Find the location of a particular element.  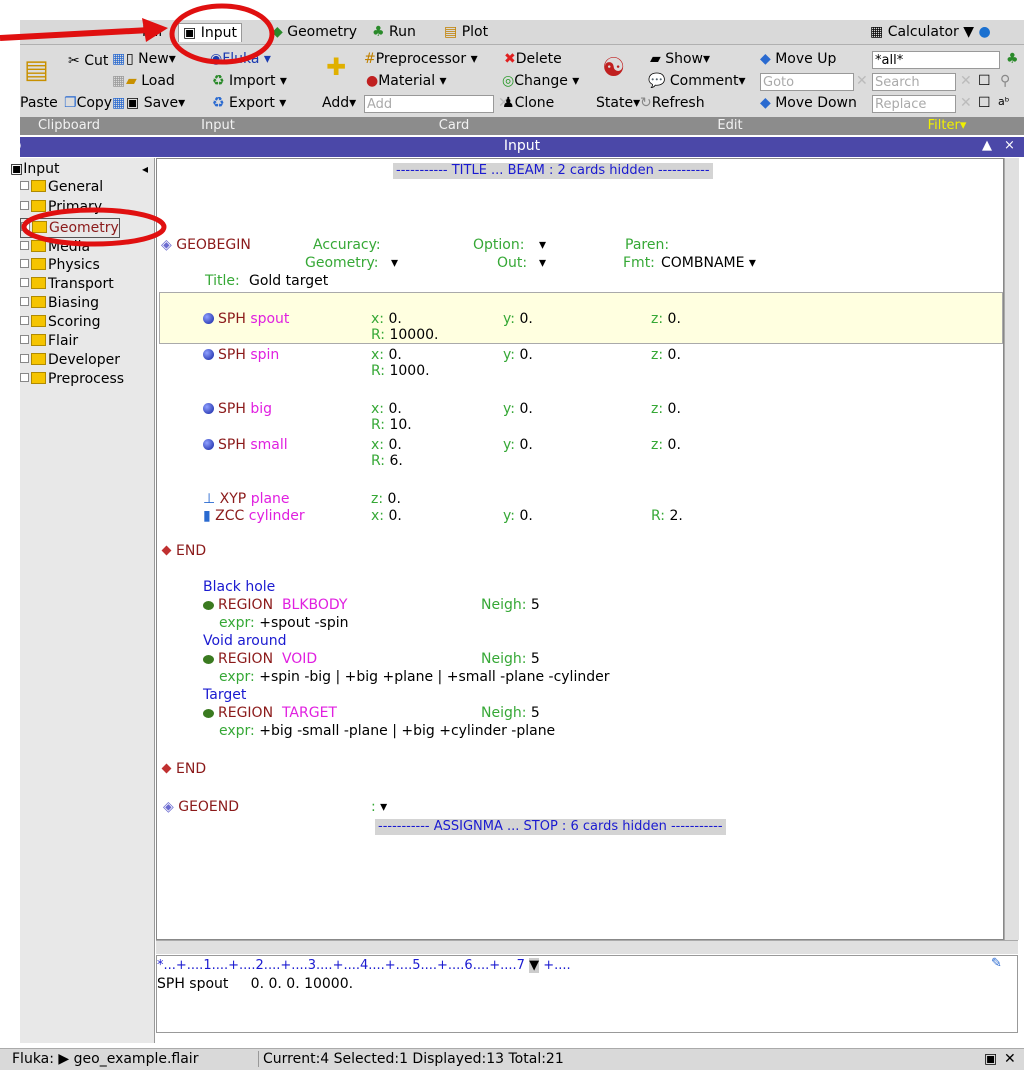

annotation-ellipse-geometry is located at coordinates (94, 227).